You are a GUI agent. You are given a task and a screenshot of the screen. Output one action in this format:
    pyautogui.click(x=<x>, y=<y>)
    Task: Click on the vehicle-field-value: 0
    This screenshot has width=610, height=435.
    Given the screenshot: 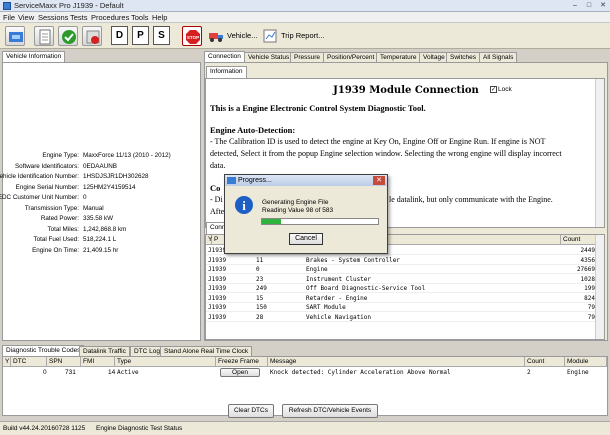 What is the action you would take?
    pyautogui.click(x=85, y=197)
    